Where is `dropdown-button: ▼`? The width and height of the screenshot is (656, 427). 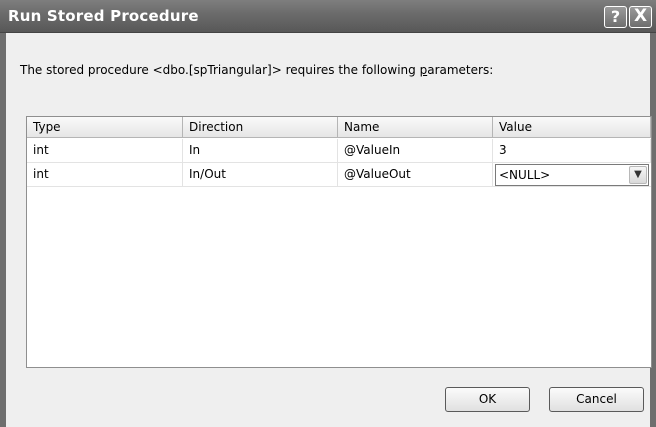
dropdown-button: ▼ is located at coordinates (638, 175).